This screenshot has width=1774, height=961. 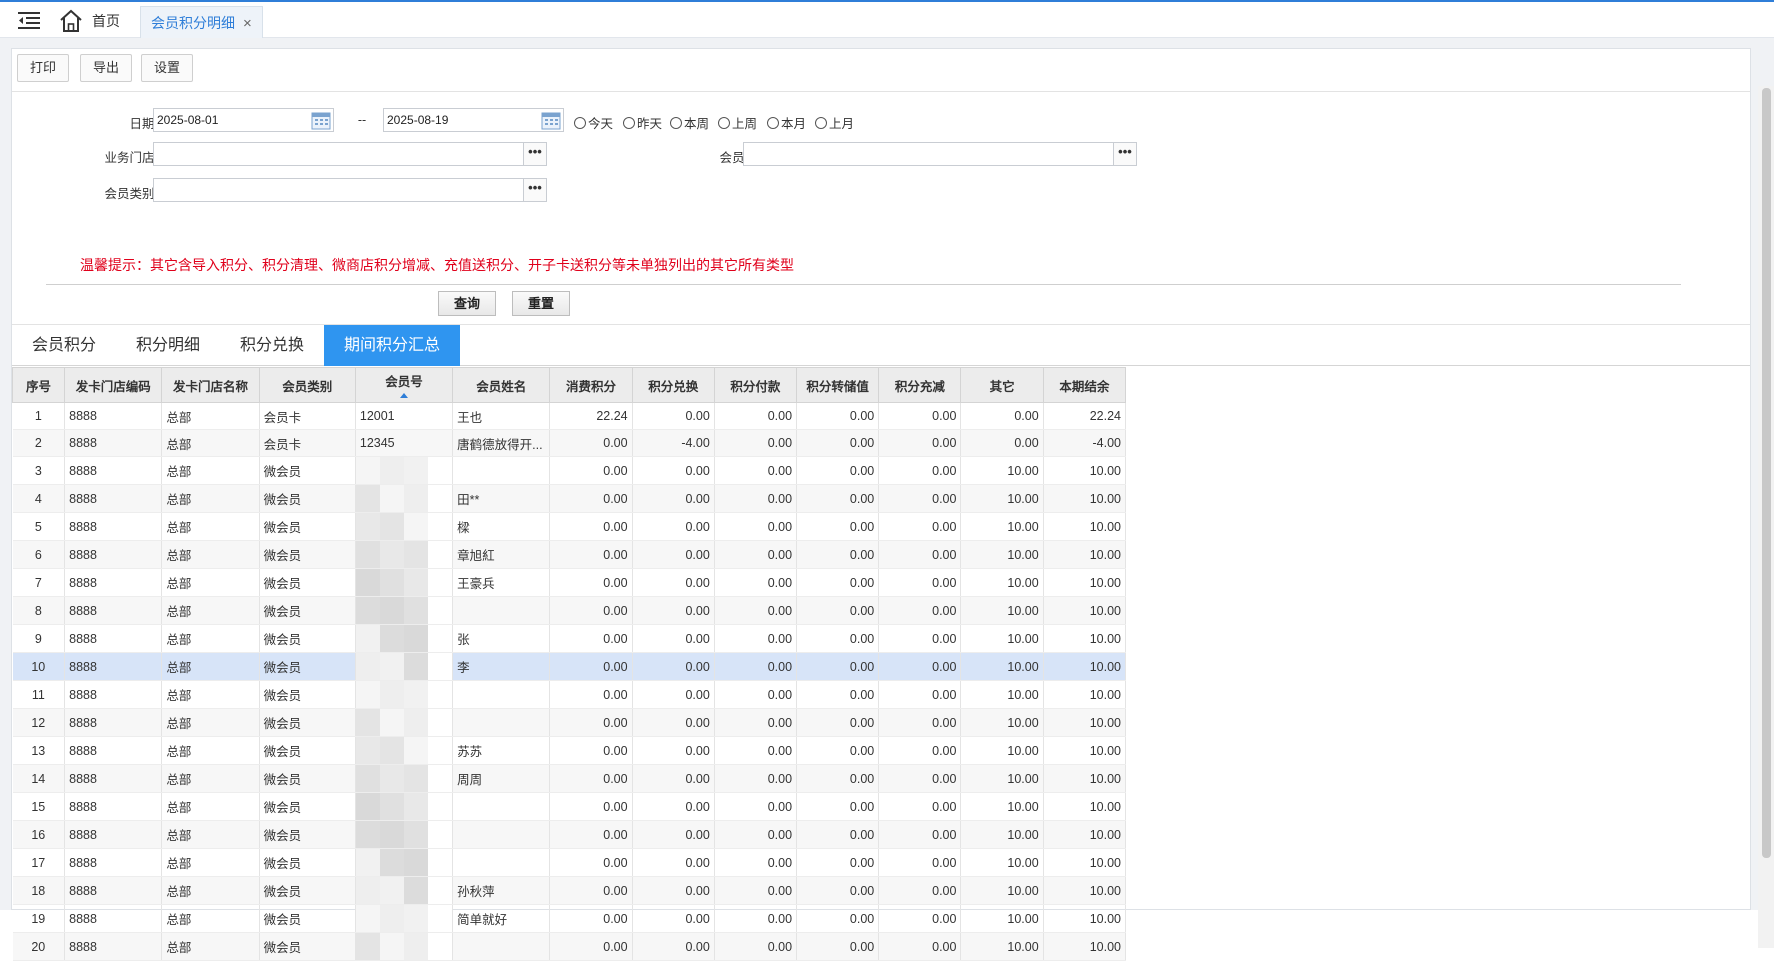 What do you see at coordinates (501, 666) in the screenshot?
I see `table-cell: 李` at bounding box center [501, 666].